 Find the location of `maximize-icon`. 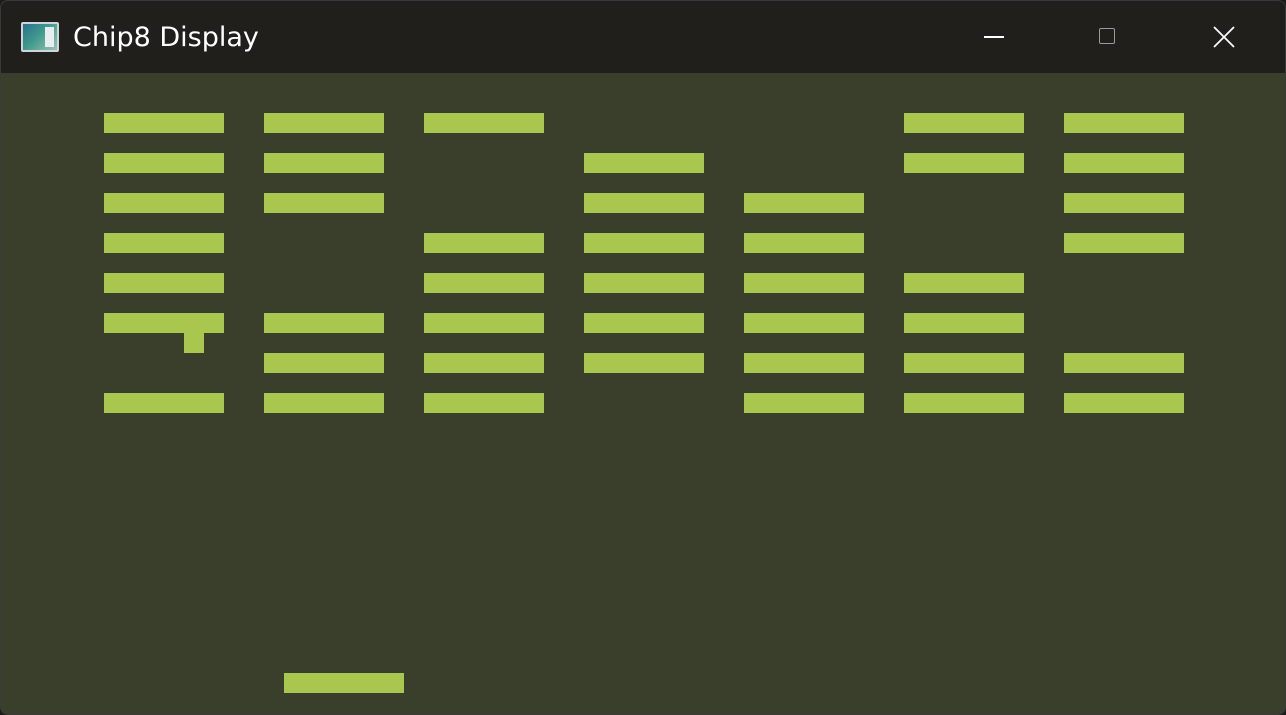

maximize-icon is located at coordinates (1107, 36).